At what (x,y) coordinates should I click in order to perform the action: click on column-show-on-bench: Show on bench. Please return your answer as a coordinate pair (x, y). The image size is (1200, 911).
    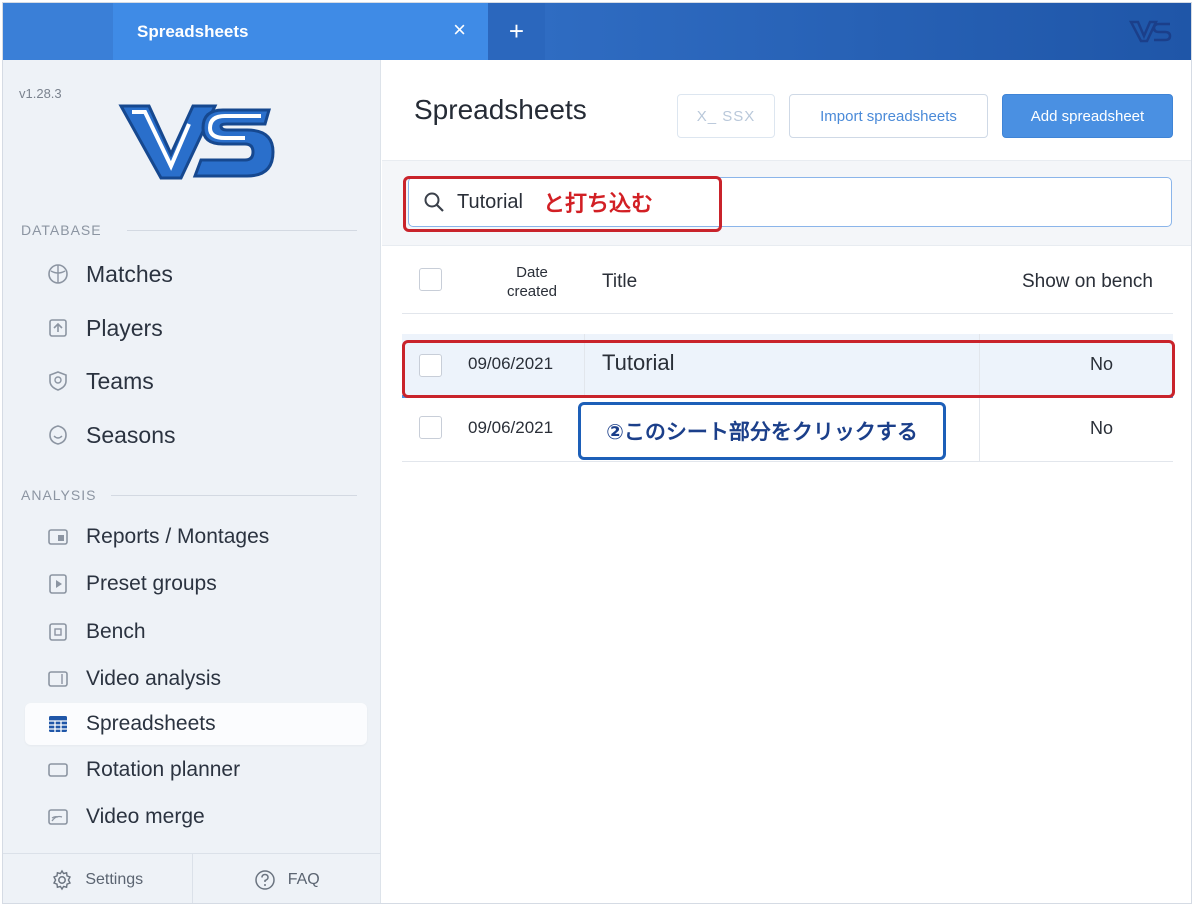
    Looking at the image, I should click on (1087, 281).